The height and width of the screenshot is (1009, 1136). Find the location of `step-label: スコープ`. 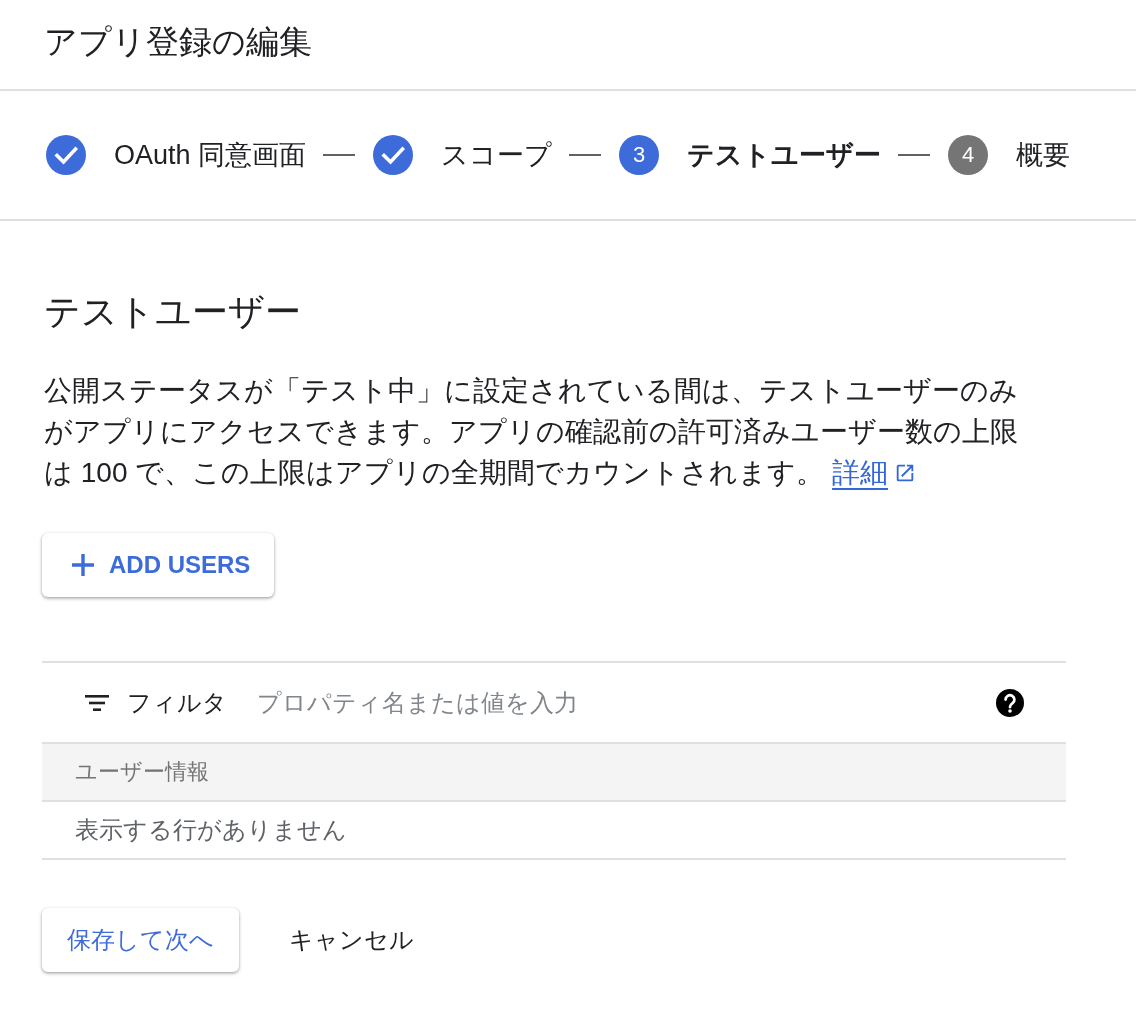

step-label: スコープ is located at coordinates (497, 155).